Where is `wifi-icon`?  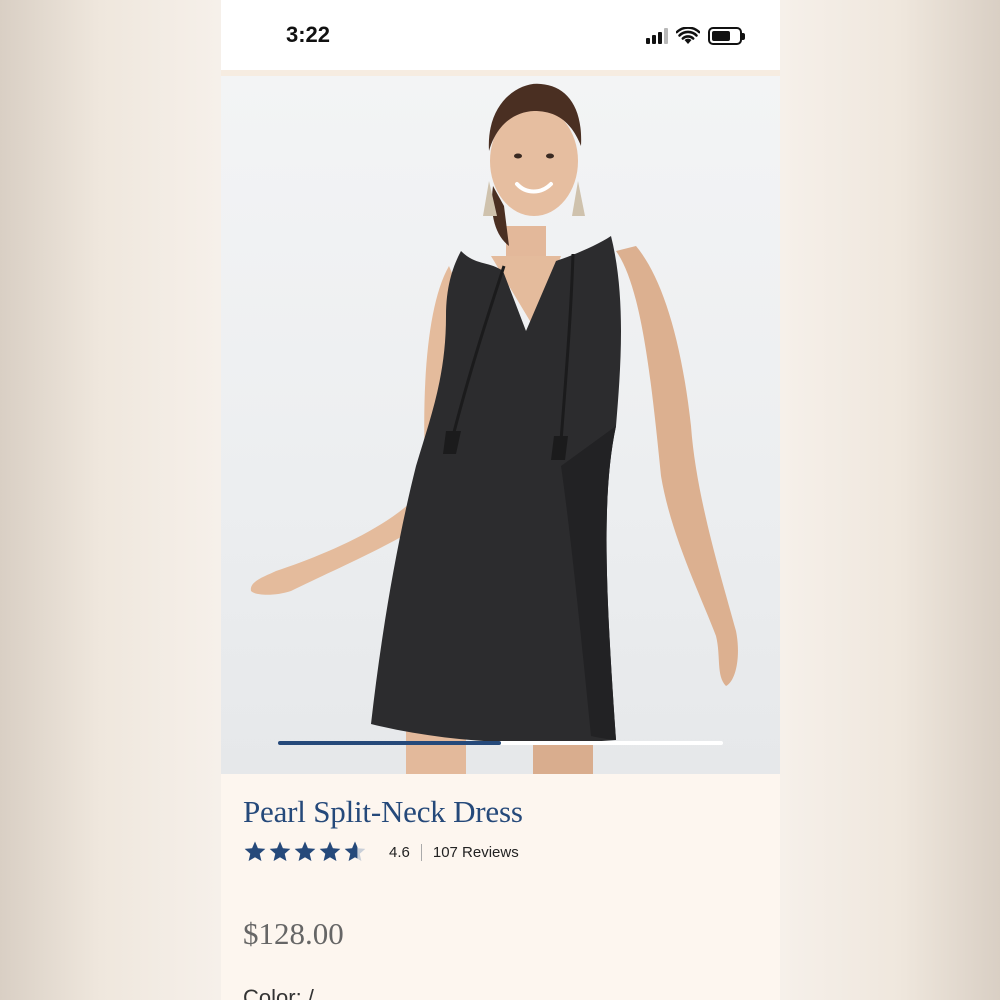 wifi-icon is located at coordinates (688, 35).